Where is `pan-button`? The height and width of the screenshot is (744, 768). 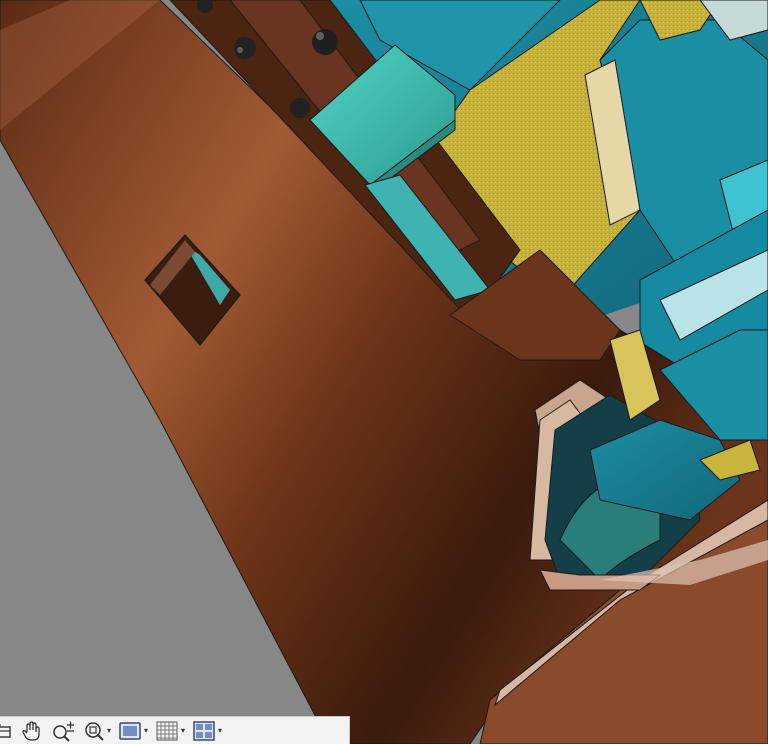 pan-button is located at coordinates (32, 731).